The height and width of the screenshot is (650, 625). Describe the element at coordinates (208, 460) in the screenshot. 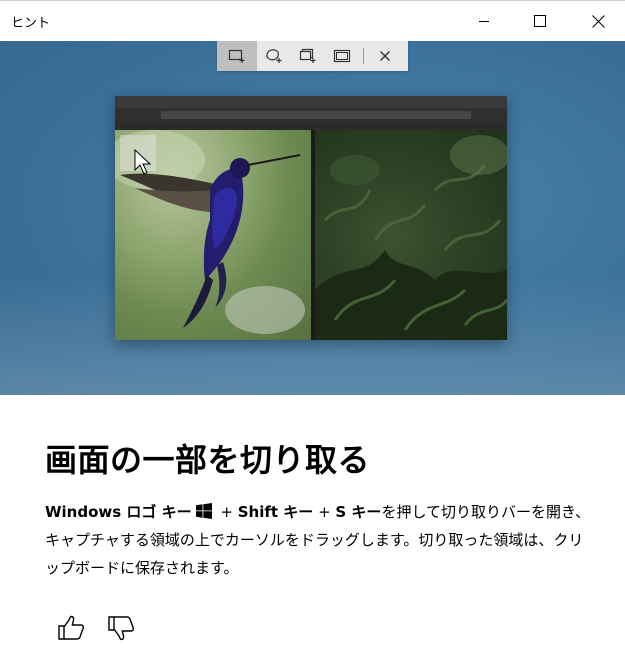

I see `tip-heading: 画面の一部を切り取る` at that location.